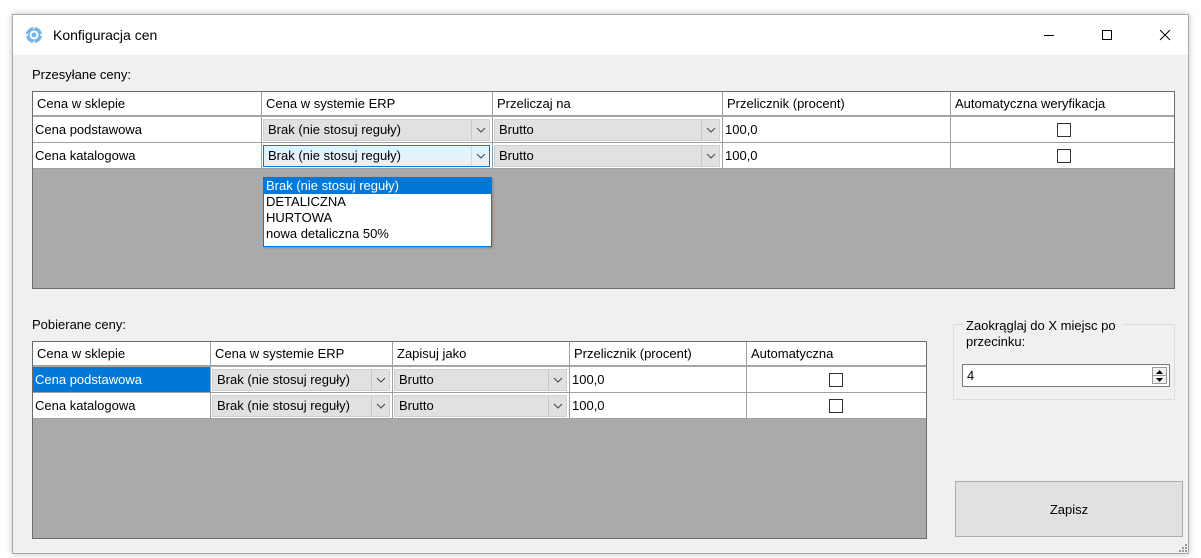 This screenshot has width=1201, height=558. What do you see at coordinates (377, 186) in the screenshot?
I see `dropdown-option: Brak (nie stosuj reguły)` at bounding box center [377, 186].